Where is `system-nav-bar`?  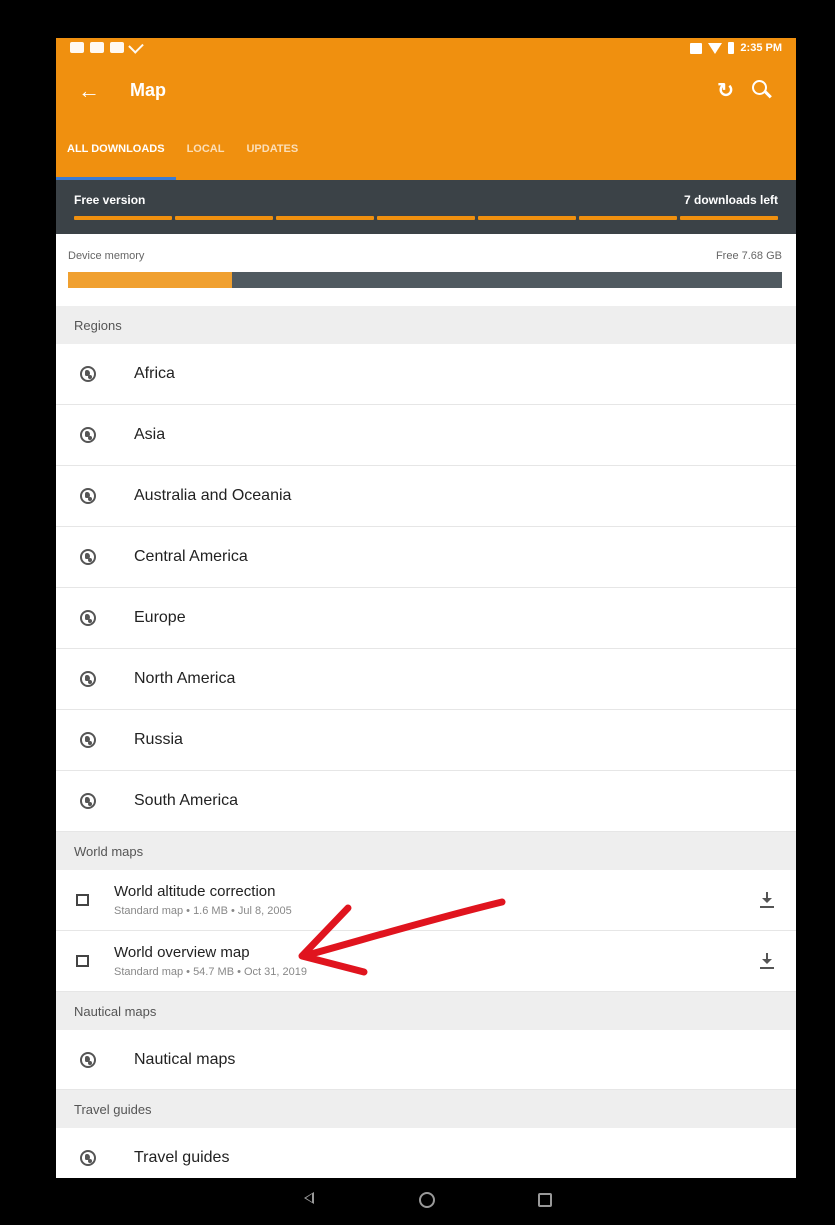 system-nav-bar is located at coordinates (426, 1200).